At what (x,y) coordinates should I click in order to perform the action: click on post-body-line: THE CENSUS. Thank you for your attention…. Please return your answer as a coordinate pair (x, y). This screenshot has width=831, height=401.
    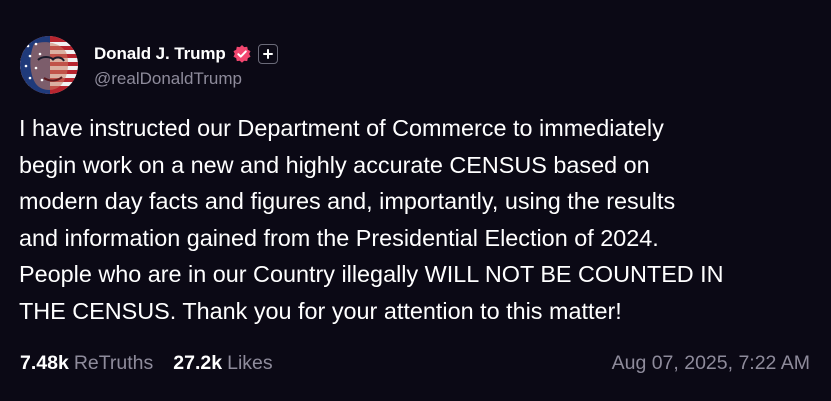
    Looking at the image, I should click on (320, 310).